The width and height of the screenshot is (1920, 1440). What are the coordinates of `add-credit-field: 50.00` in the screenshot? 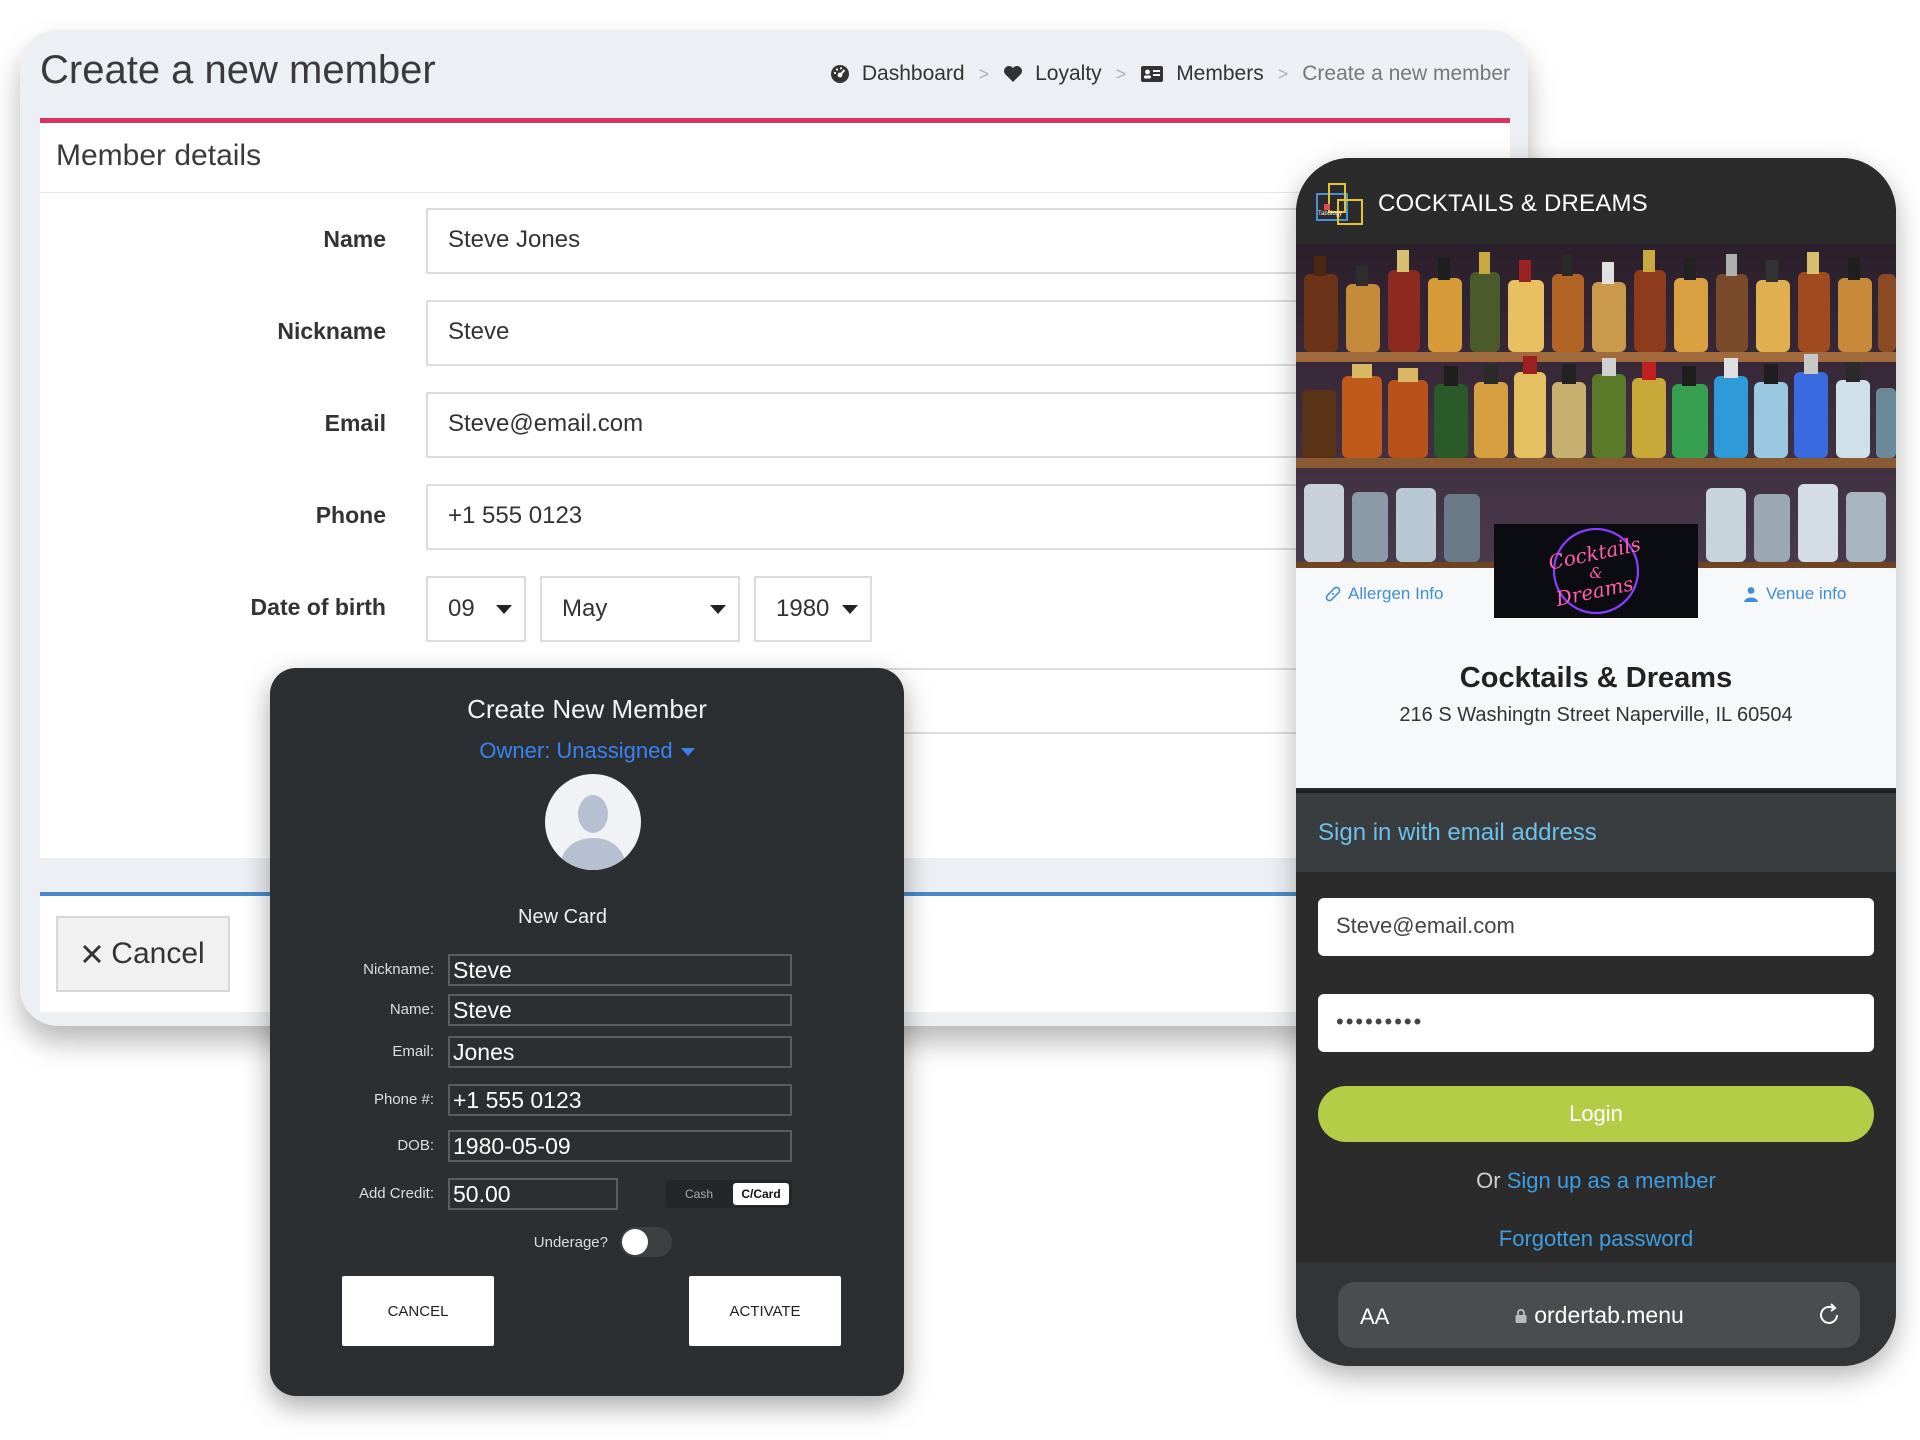 It's located at (533, 1194).